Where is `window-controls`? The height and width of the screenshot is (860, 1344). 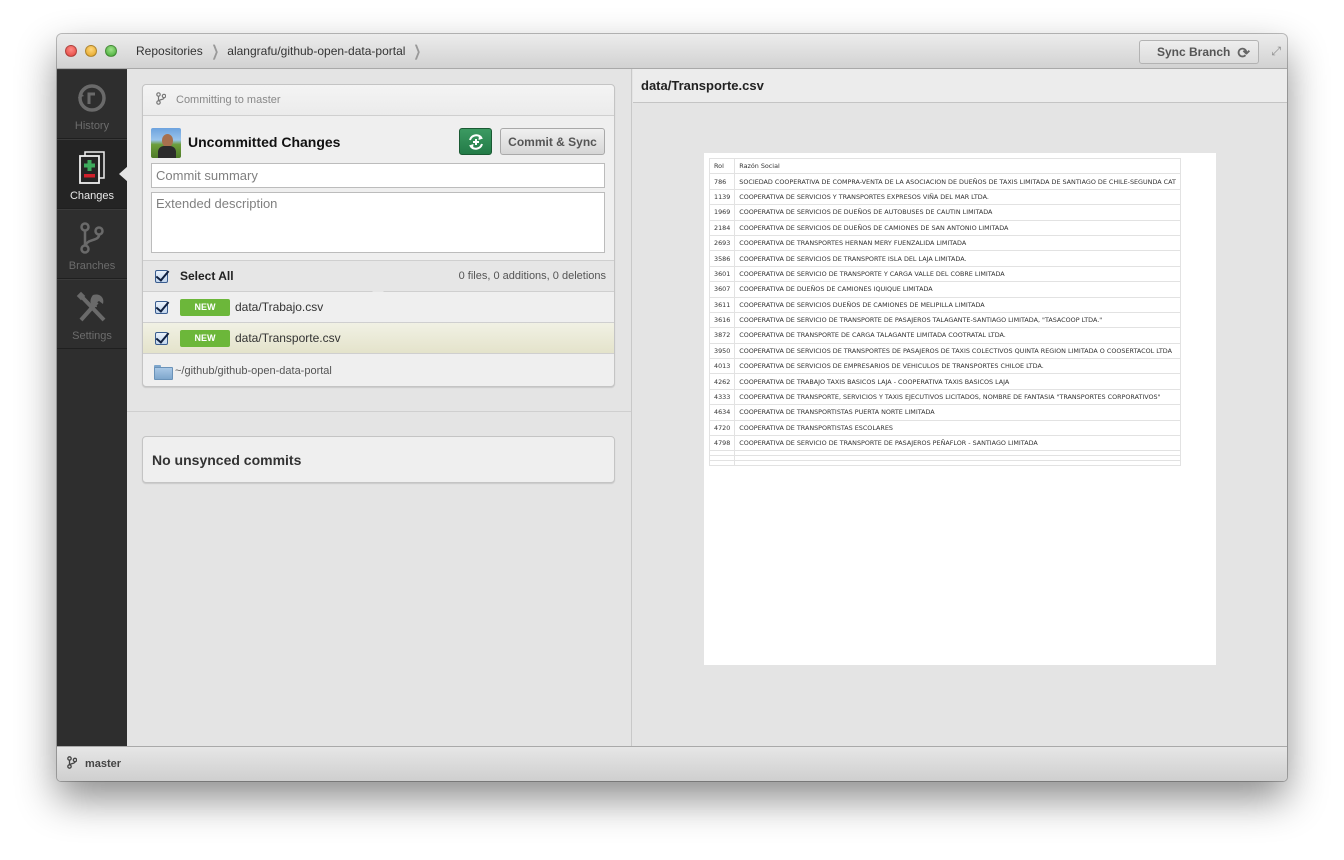
window-controls is located at coordinates (91, 51).